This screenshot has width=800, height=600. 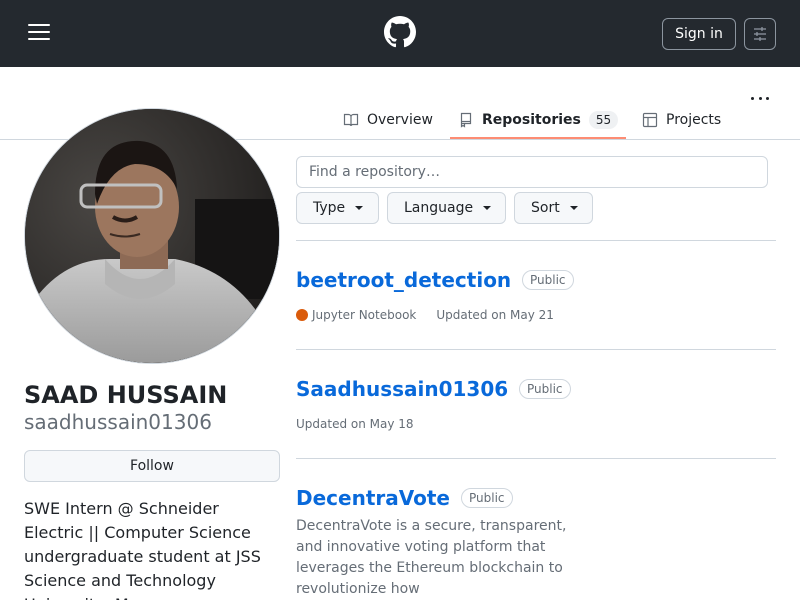 I want to click on follow-button: Follow, so click(x=152, y=466).